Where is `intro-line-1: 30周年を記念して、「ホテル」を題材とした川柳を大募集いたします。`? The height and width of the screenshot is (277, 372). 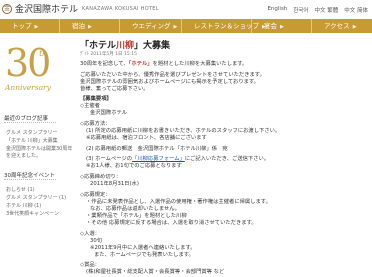 intro-line-1: 30周年を記念して、「ホテル」を題材とした川柳を大募集いたします。 is located at coordinates (163, 64).